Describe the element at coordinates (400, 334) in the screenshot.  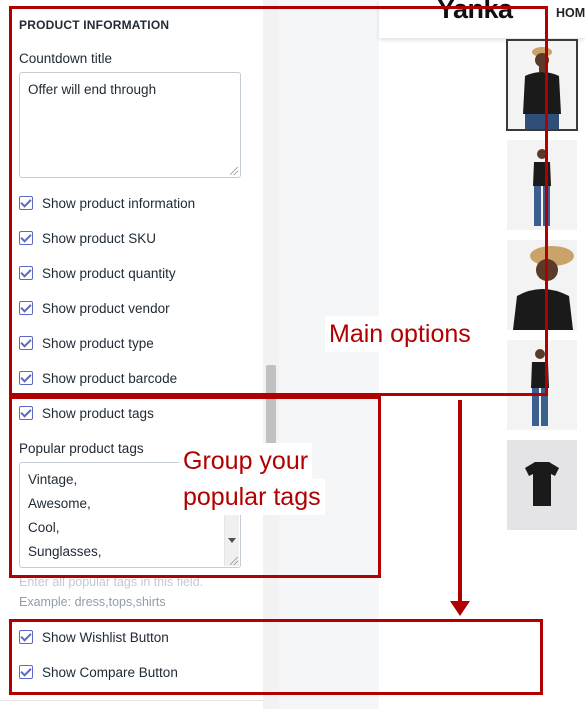
I see `main-options-annotation: Main options` at that location.